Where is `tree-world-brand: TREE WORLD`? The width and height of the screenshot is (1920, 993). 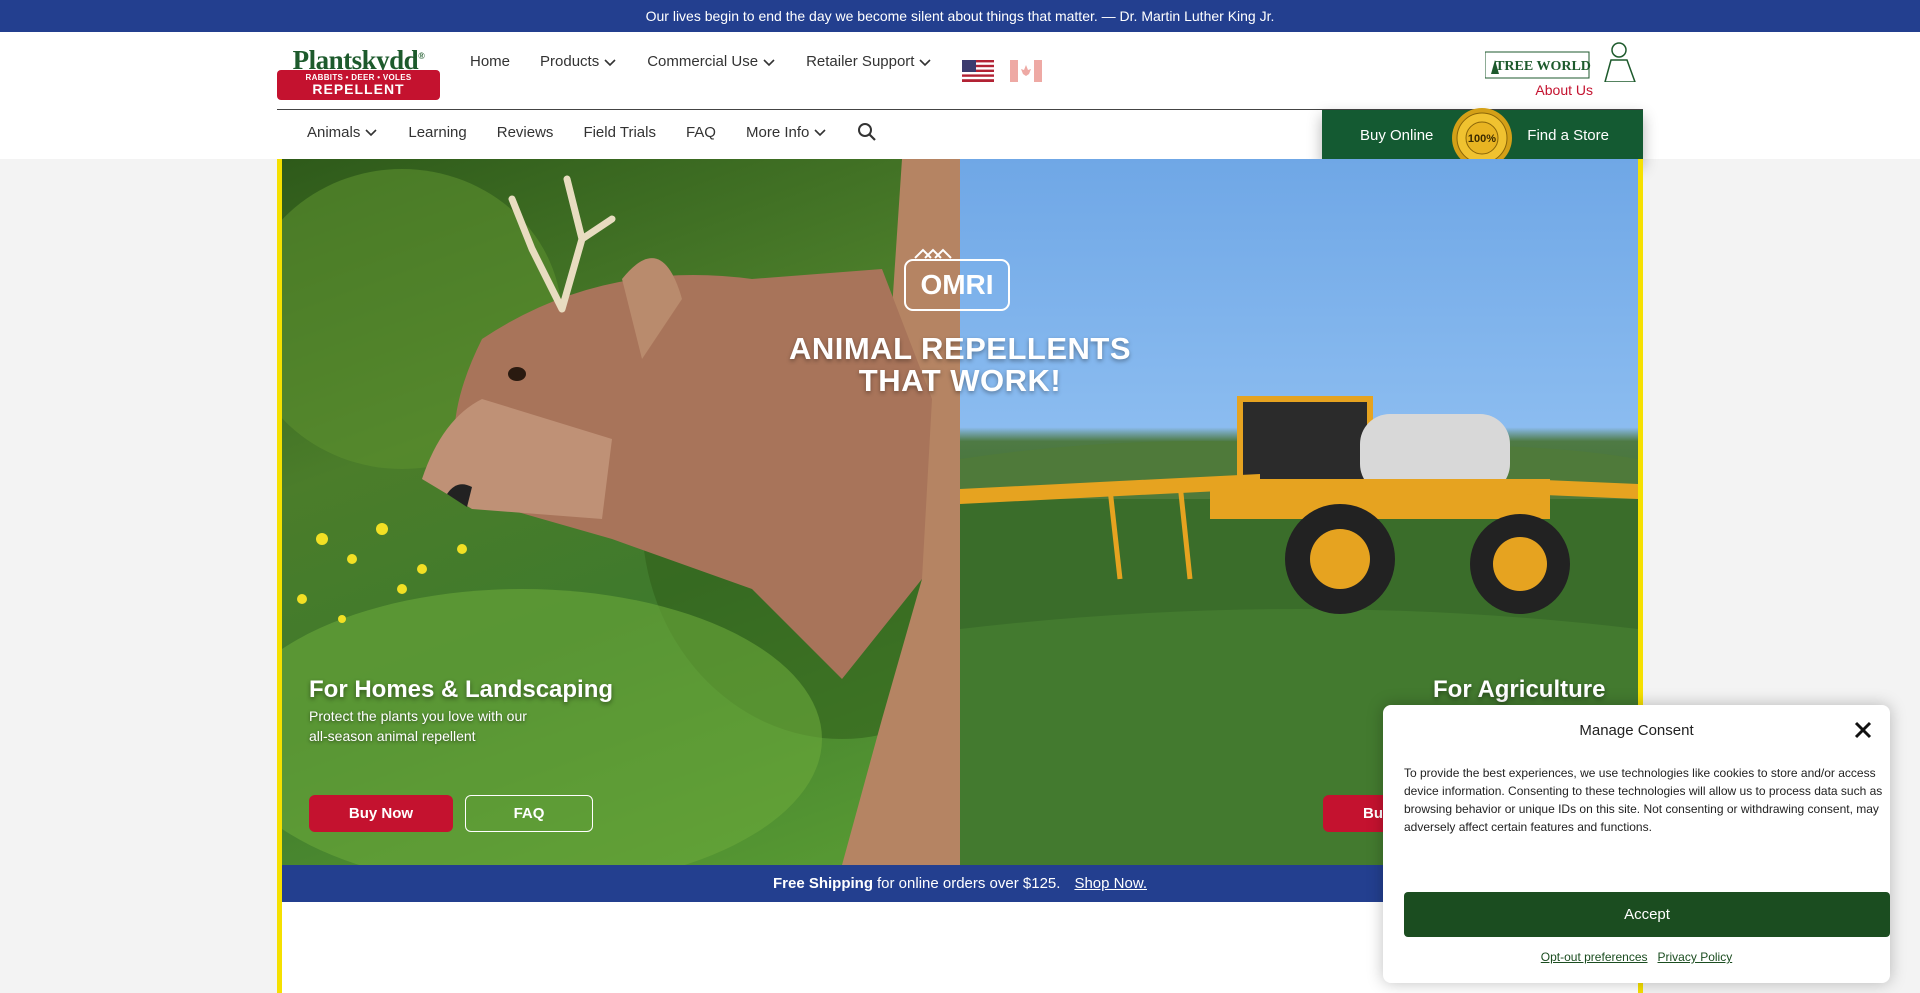
tree-world-brand: TREE WORLD is located at coordinates (1543, 66).